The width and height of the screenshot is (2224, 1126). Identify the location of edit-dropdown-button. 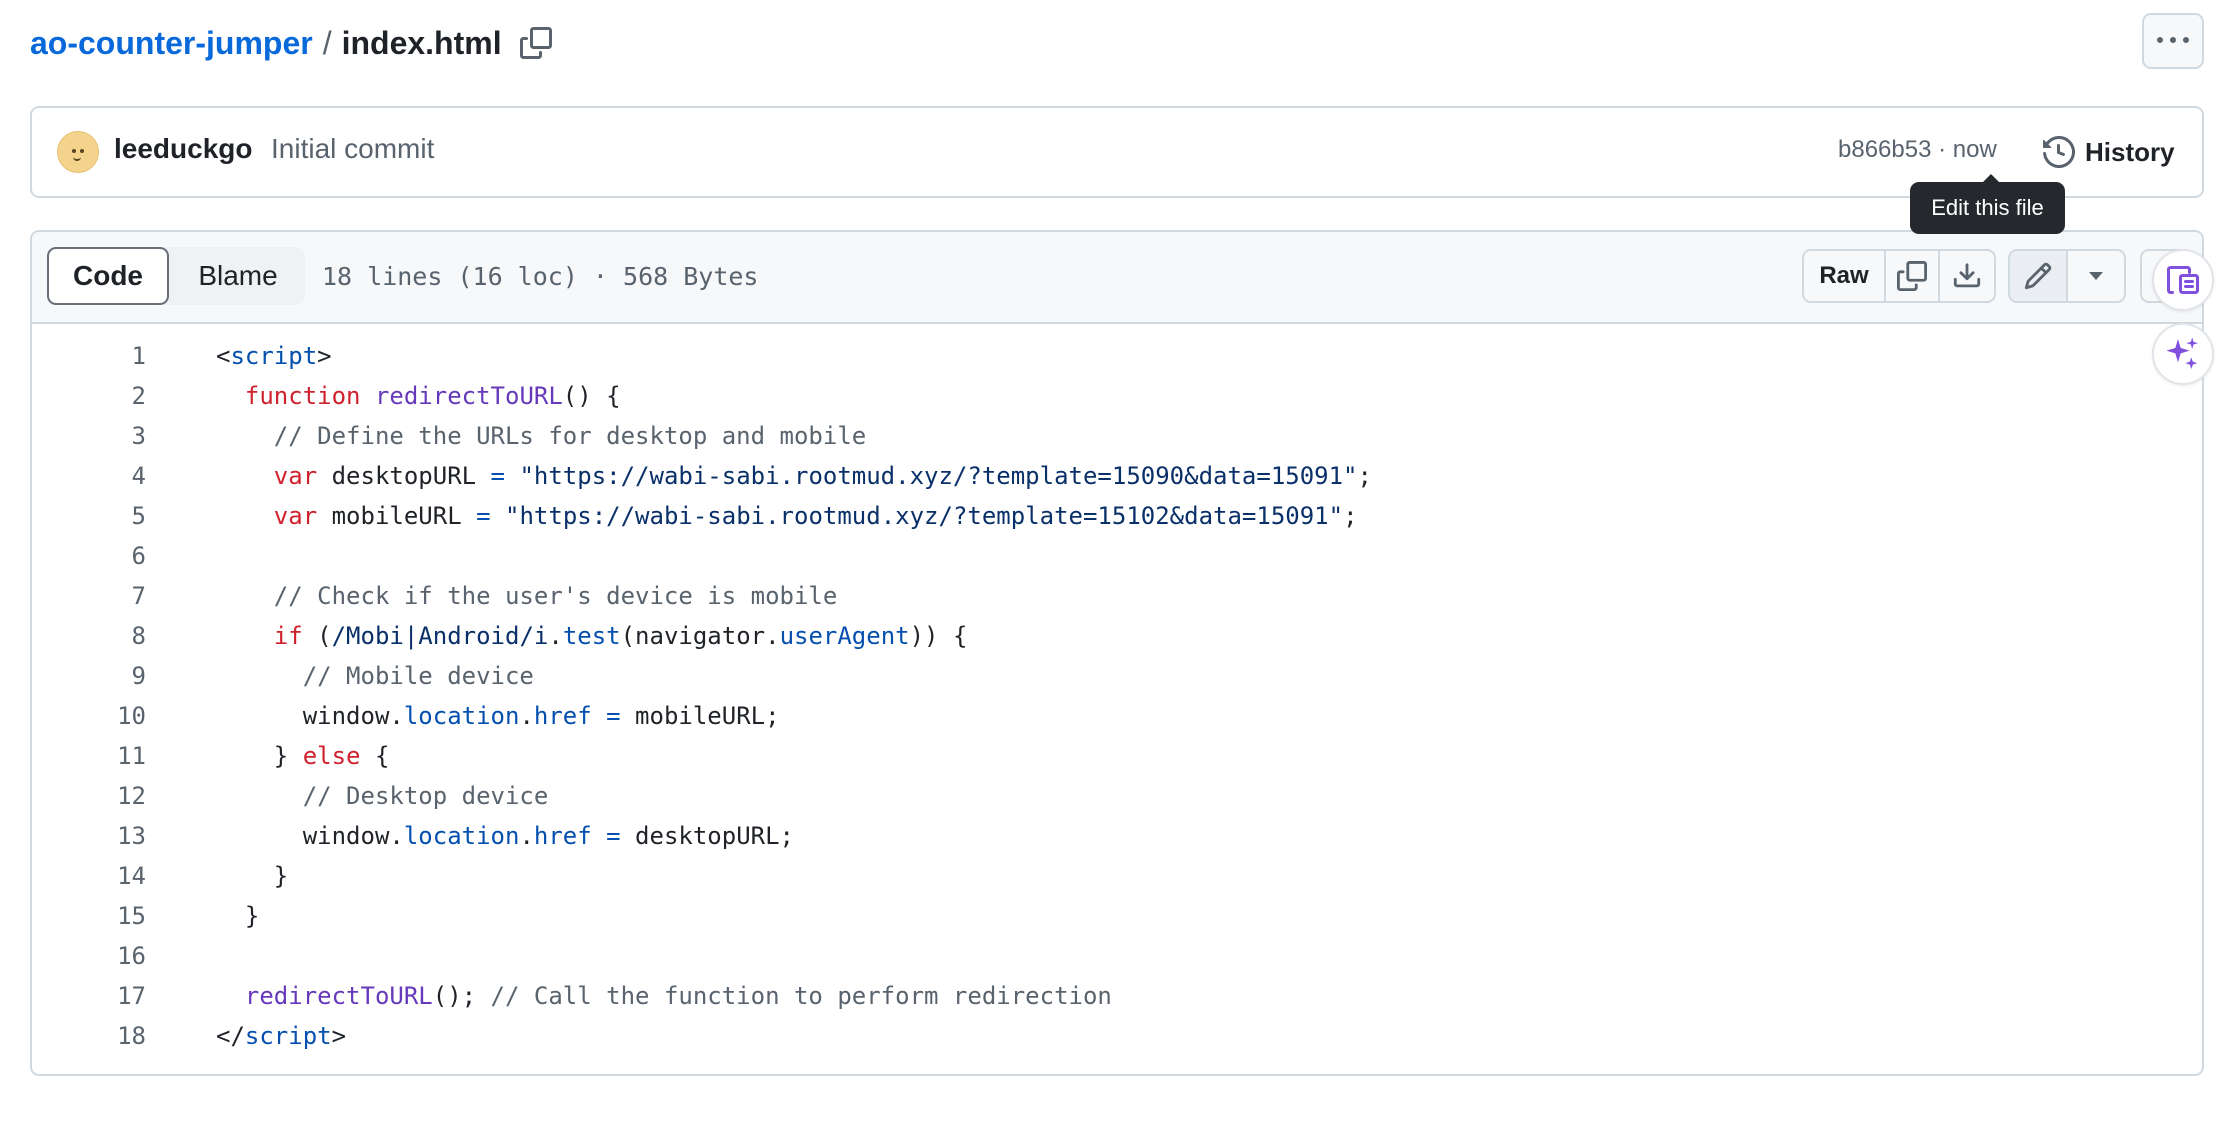
(2096, 276).